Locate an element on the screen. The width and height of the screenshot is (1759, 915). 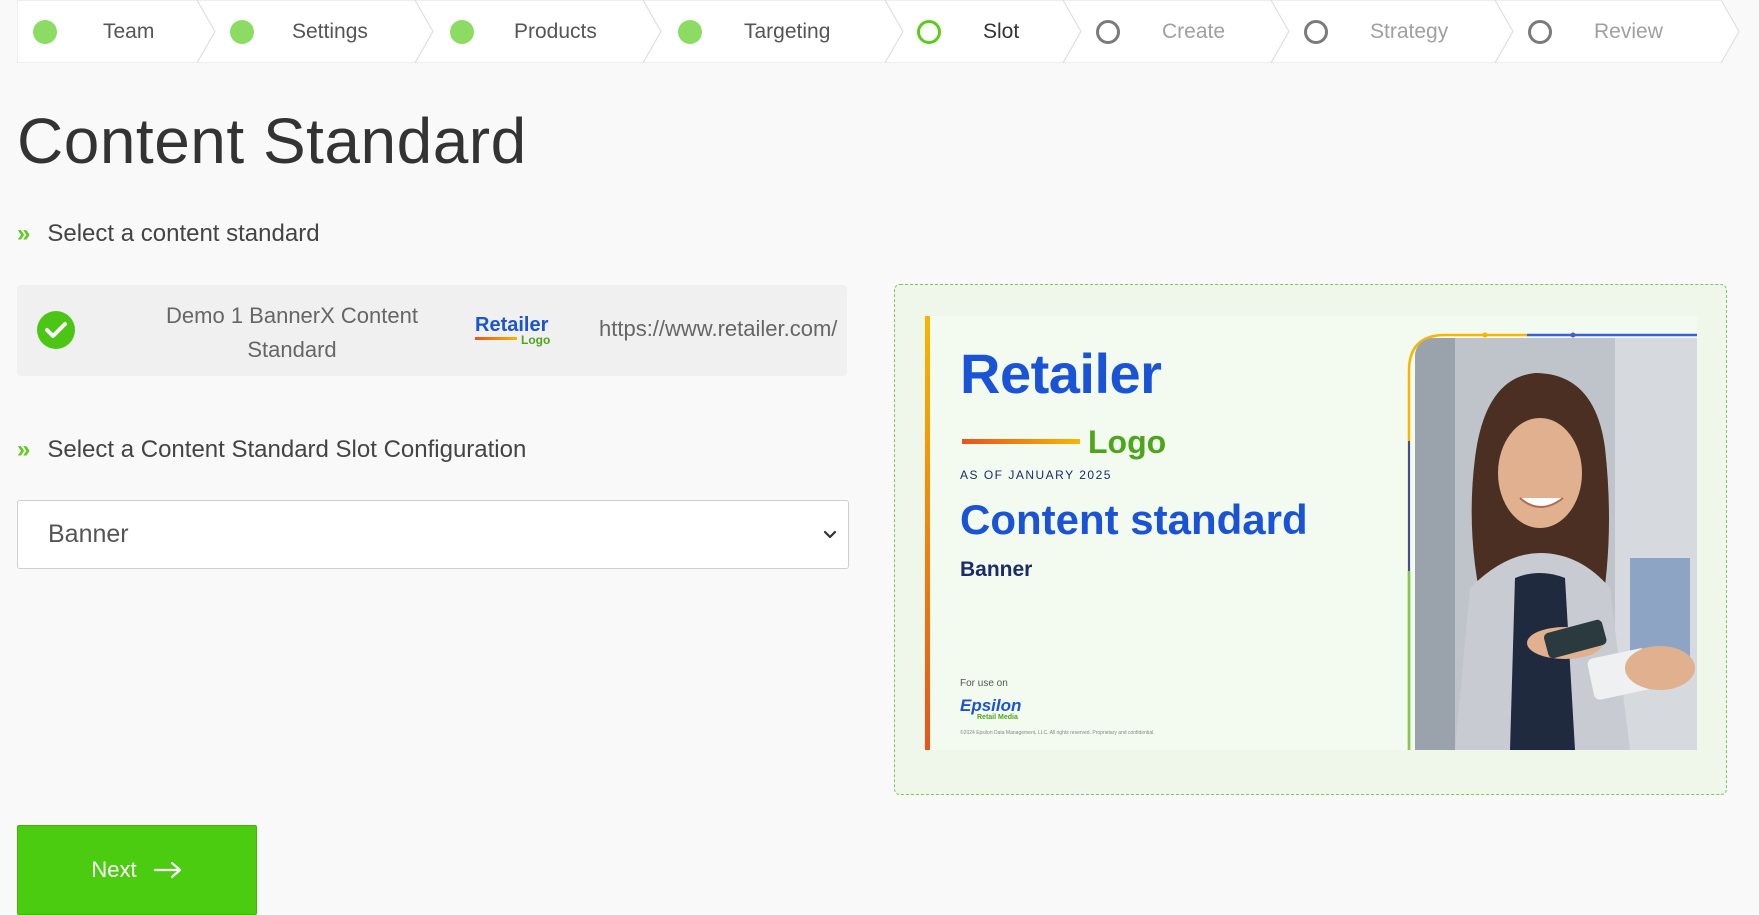
slot-configuration-select: Banner is located at coordinates (433, 534).